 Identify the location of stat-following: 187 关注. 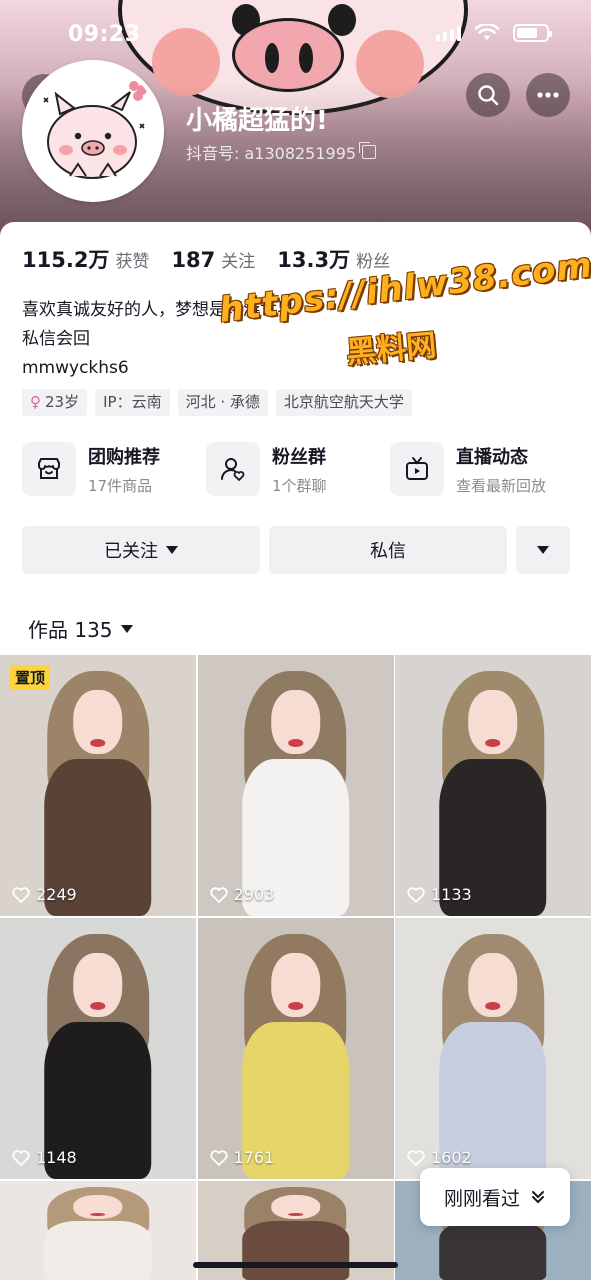
(213, 259).